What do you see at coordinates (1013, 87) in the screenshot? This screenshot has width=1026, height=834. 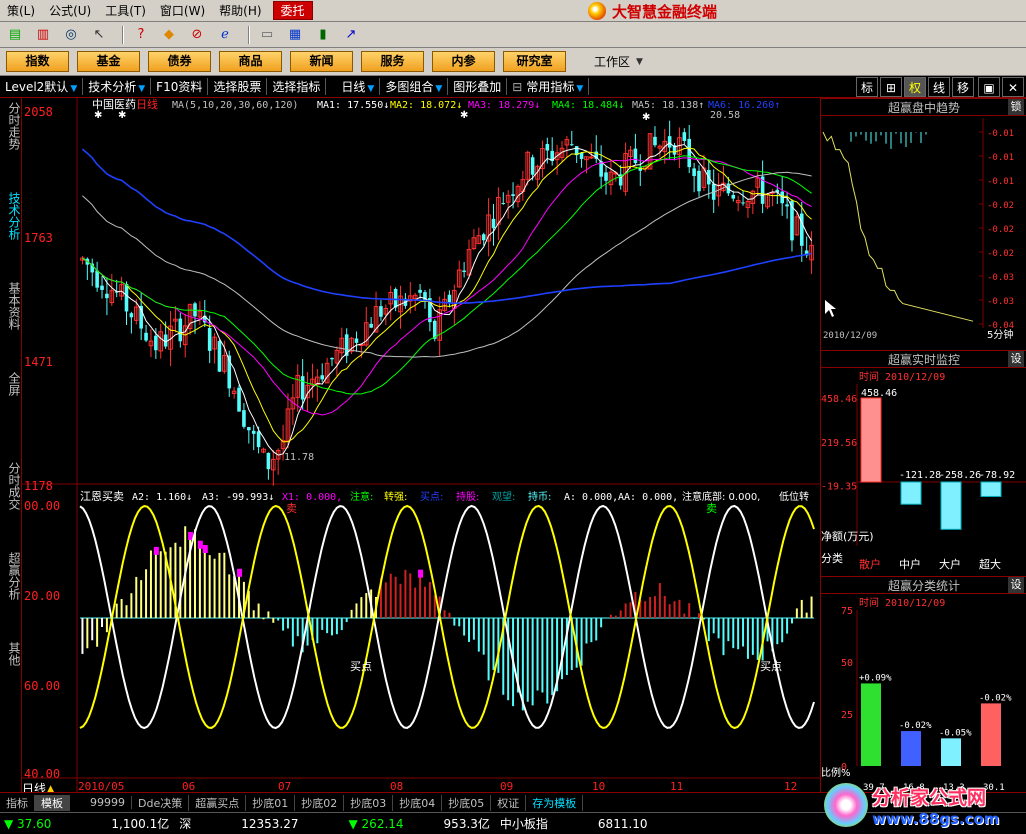 I see `close-icon: ✕` at bounding box center [1013, 87].